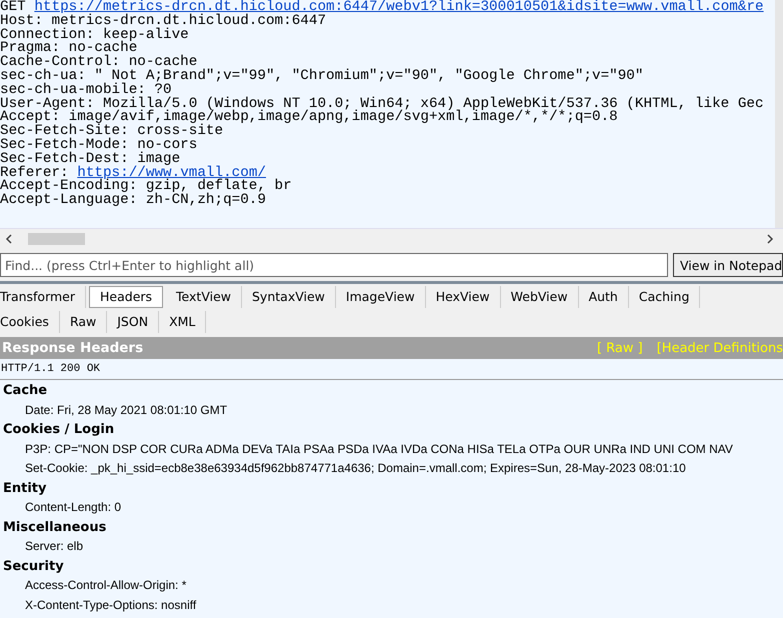  Describe the element at coordinates (334, 265) in the screenshot. I see `find-field: Find... (press Ctrl+Enter to highlight all)` at that location.